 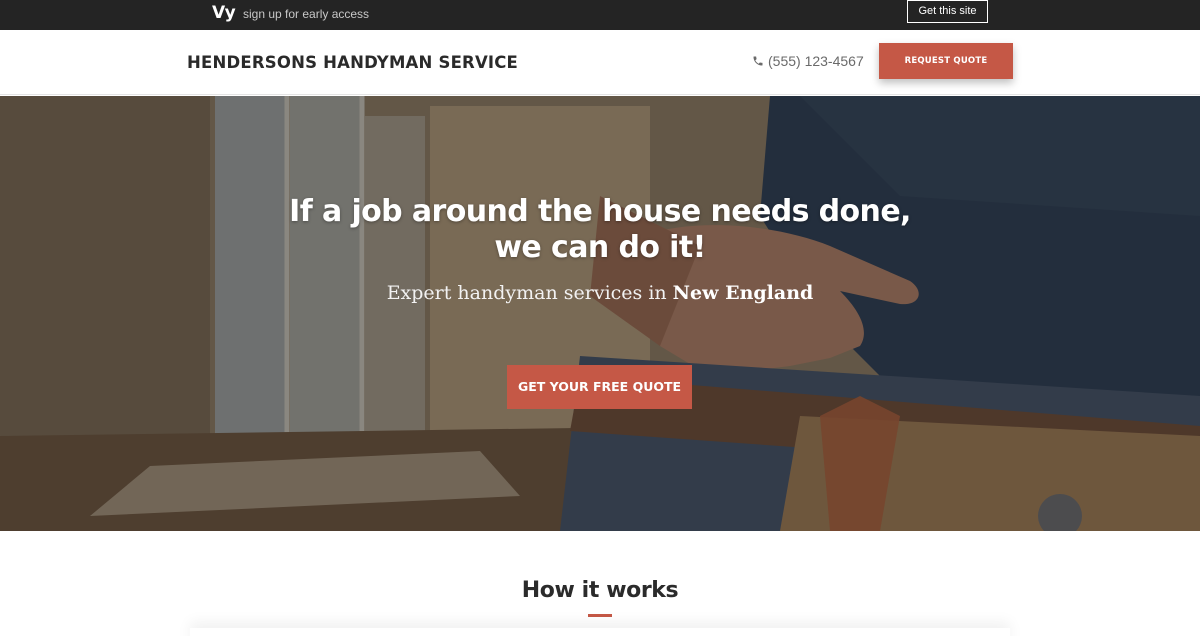 What do you see at coordinates (600, 632) in the screenshot?
I see `content-card-top` at bounding box center [600, 632].